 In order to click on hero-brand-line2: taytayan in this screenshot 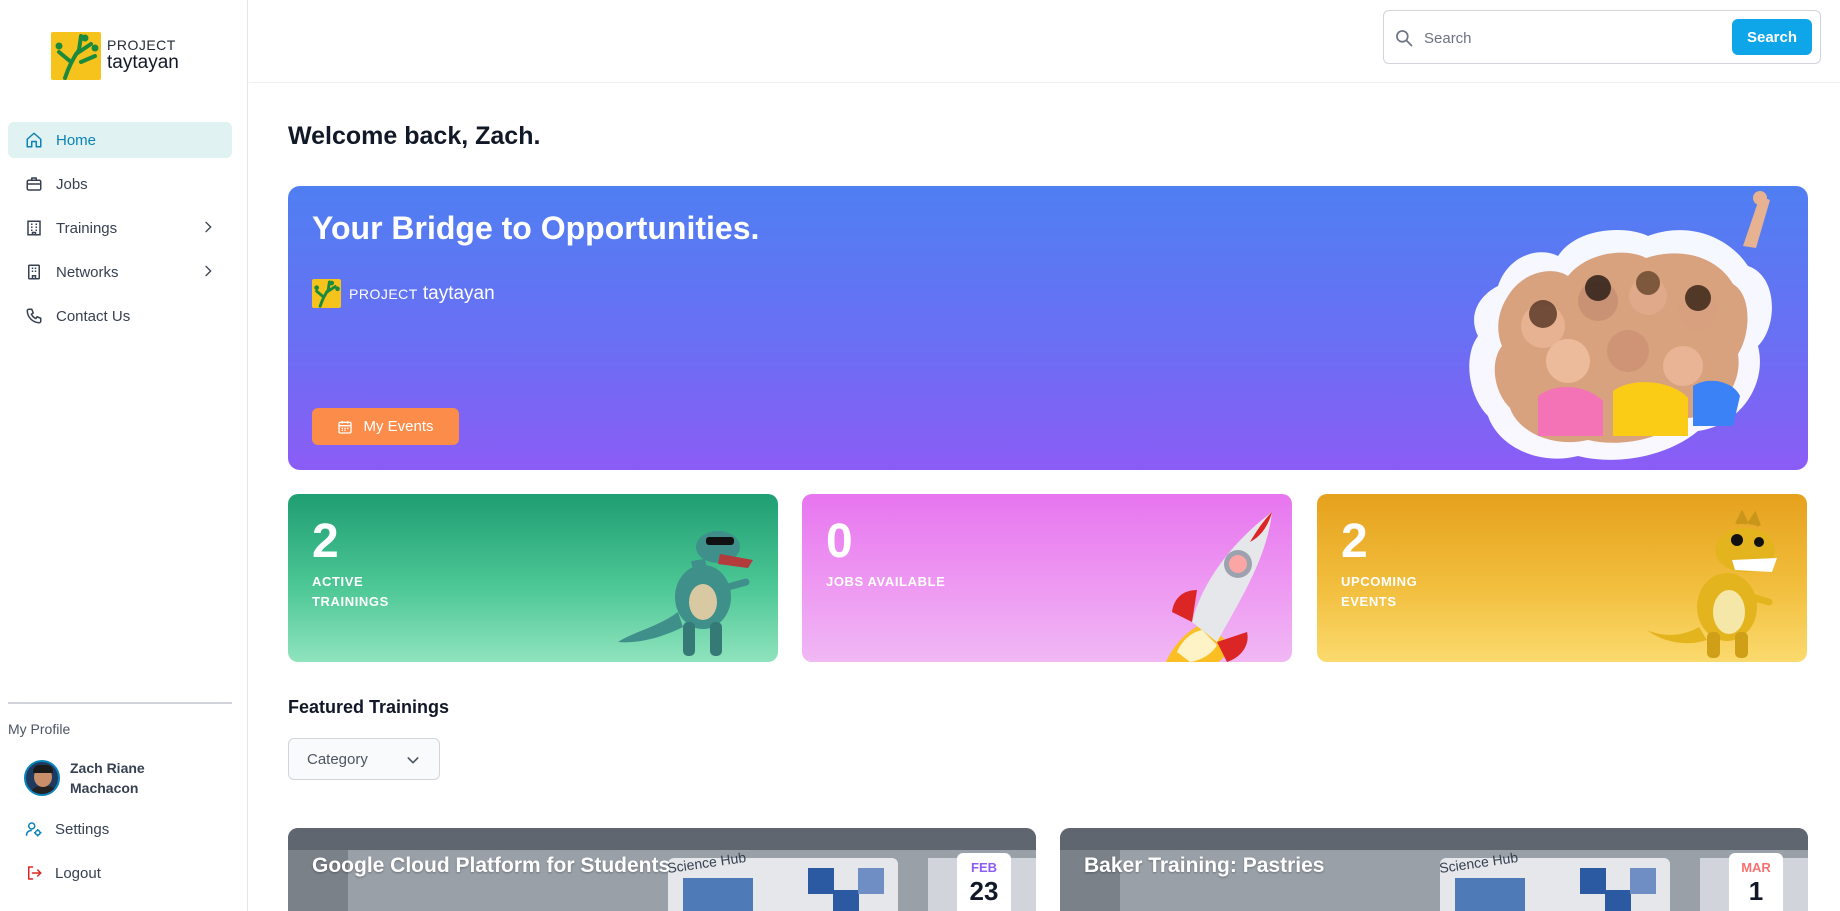, I will do `click(458, 293)`.